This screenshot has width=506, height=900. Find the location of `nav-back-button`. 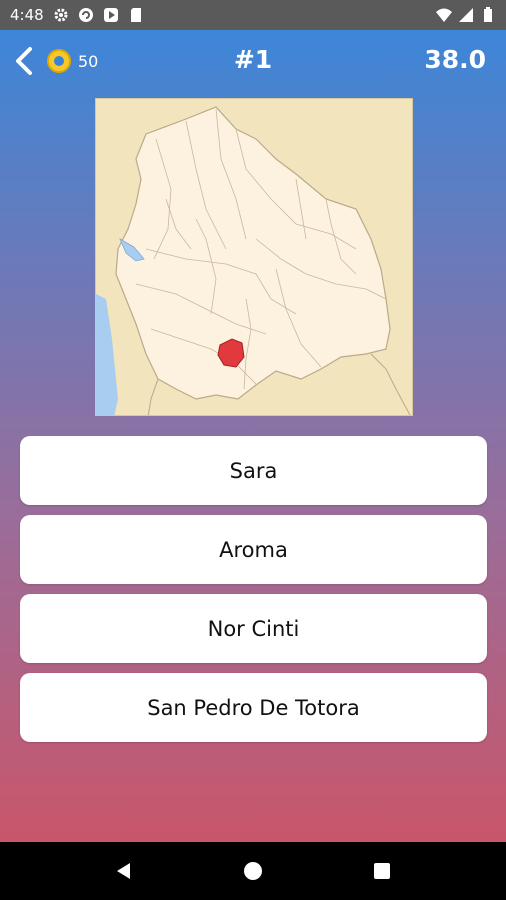

nav-back-button is located at coordinates (124, 871).